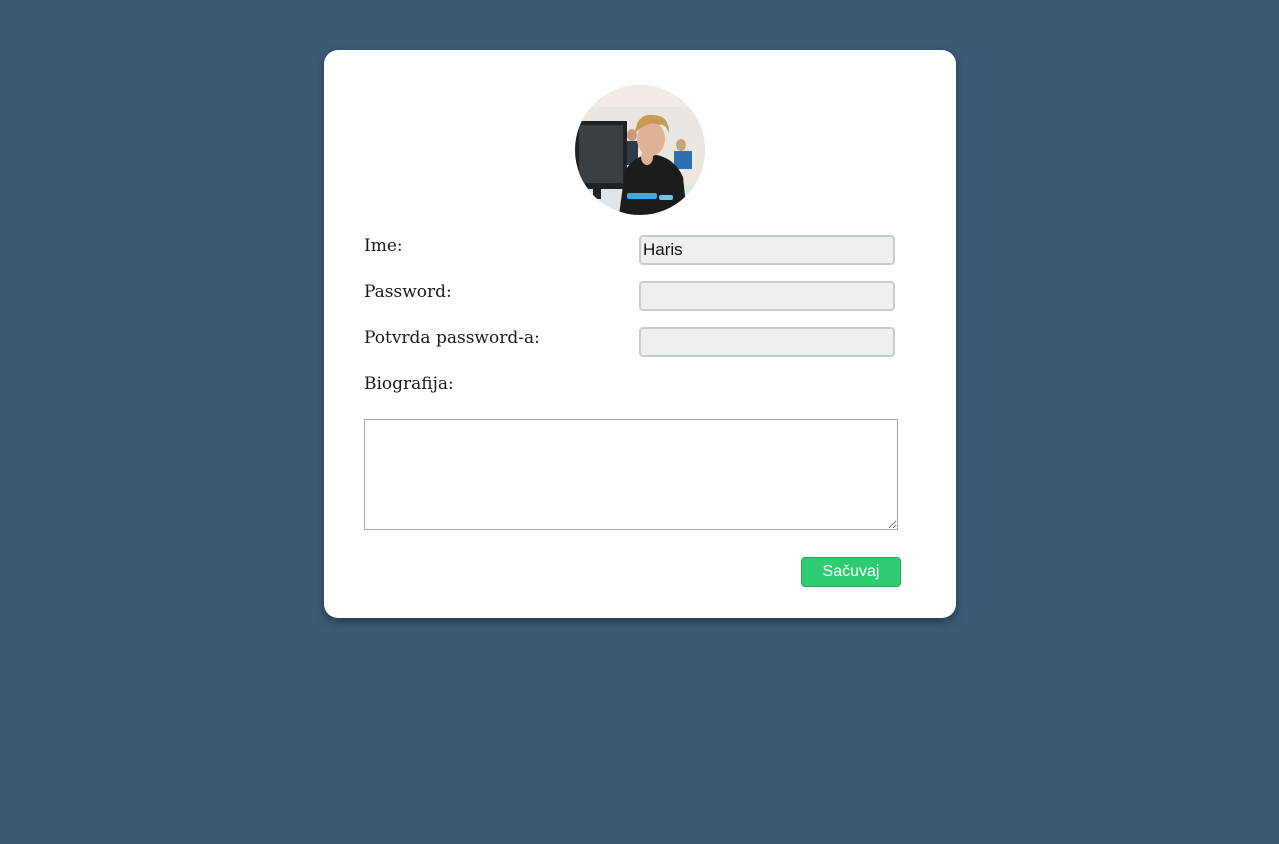  What do you see at coordinates (409, 384) in the screenshot?
I see `bio-label: Biografija:` at bounding box center [409, 384].